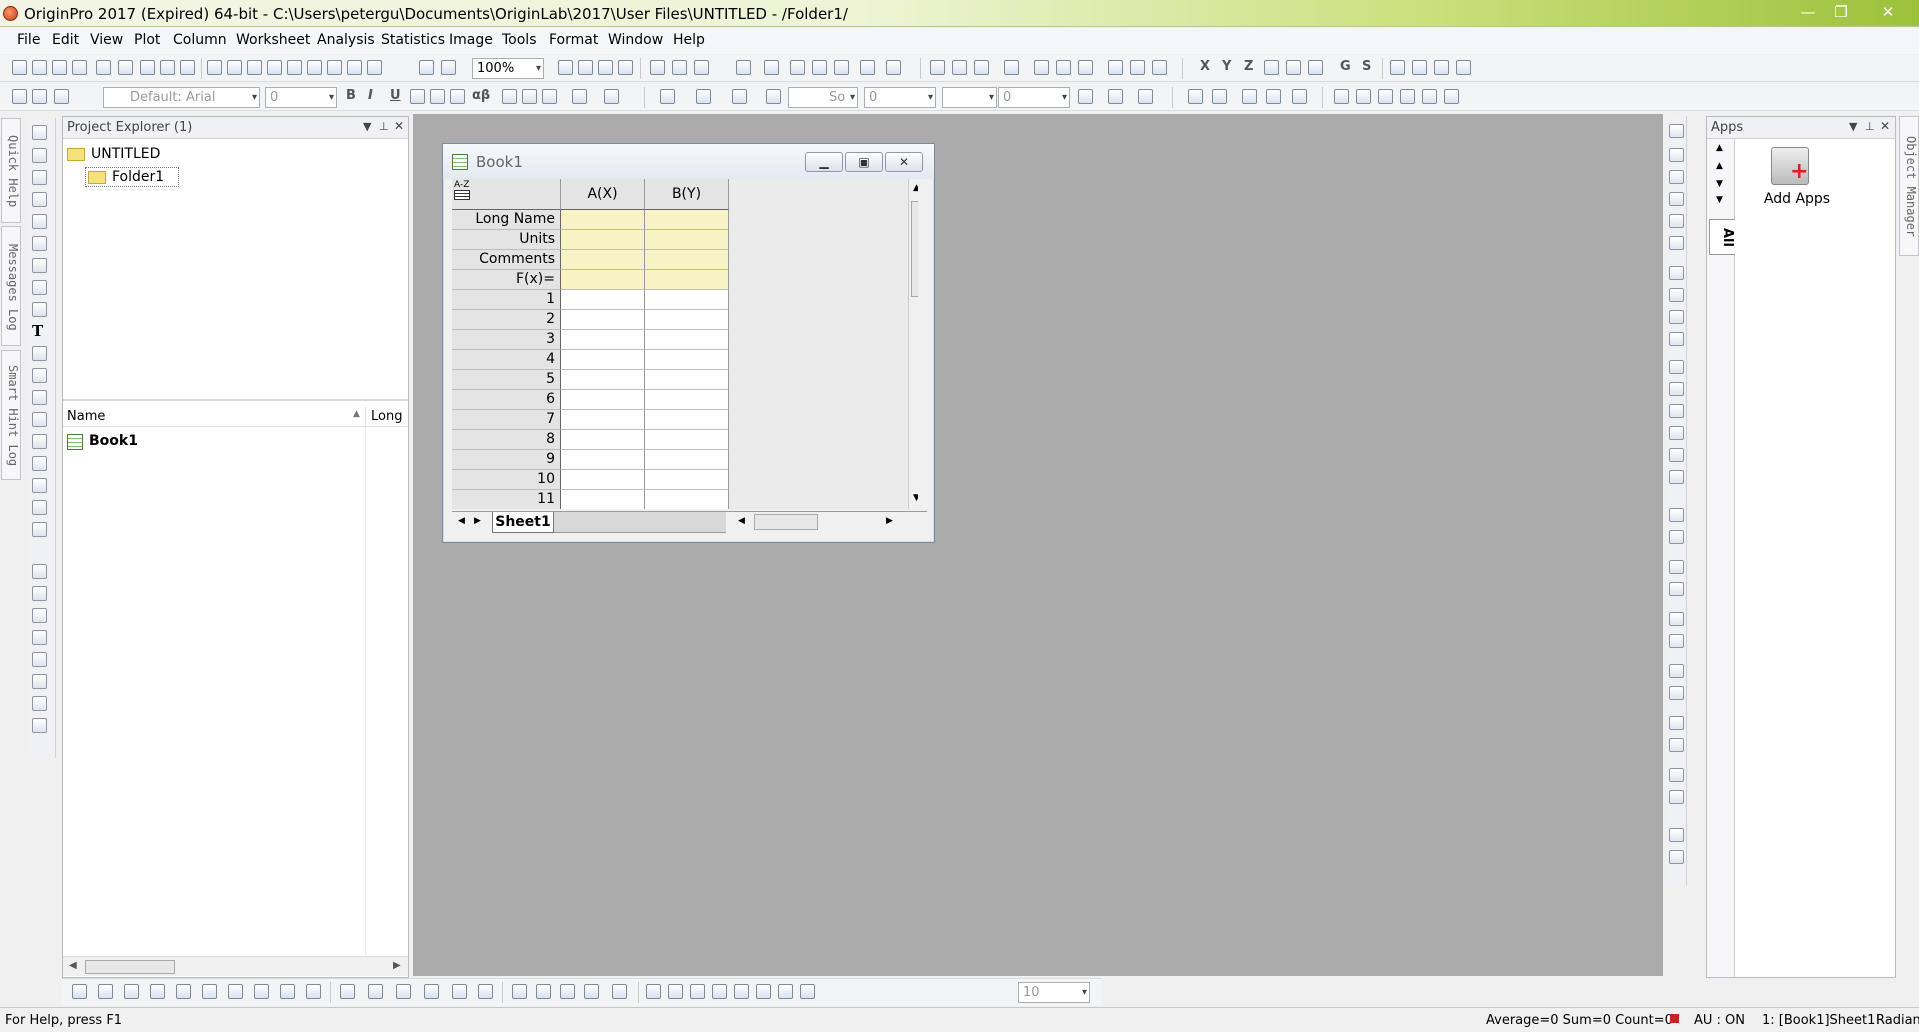  I want to click on scroll-top-icon: ▲, so click(1719, 148).